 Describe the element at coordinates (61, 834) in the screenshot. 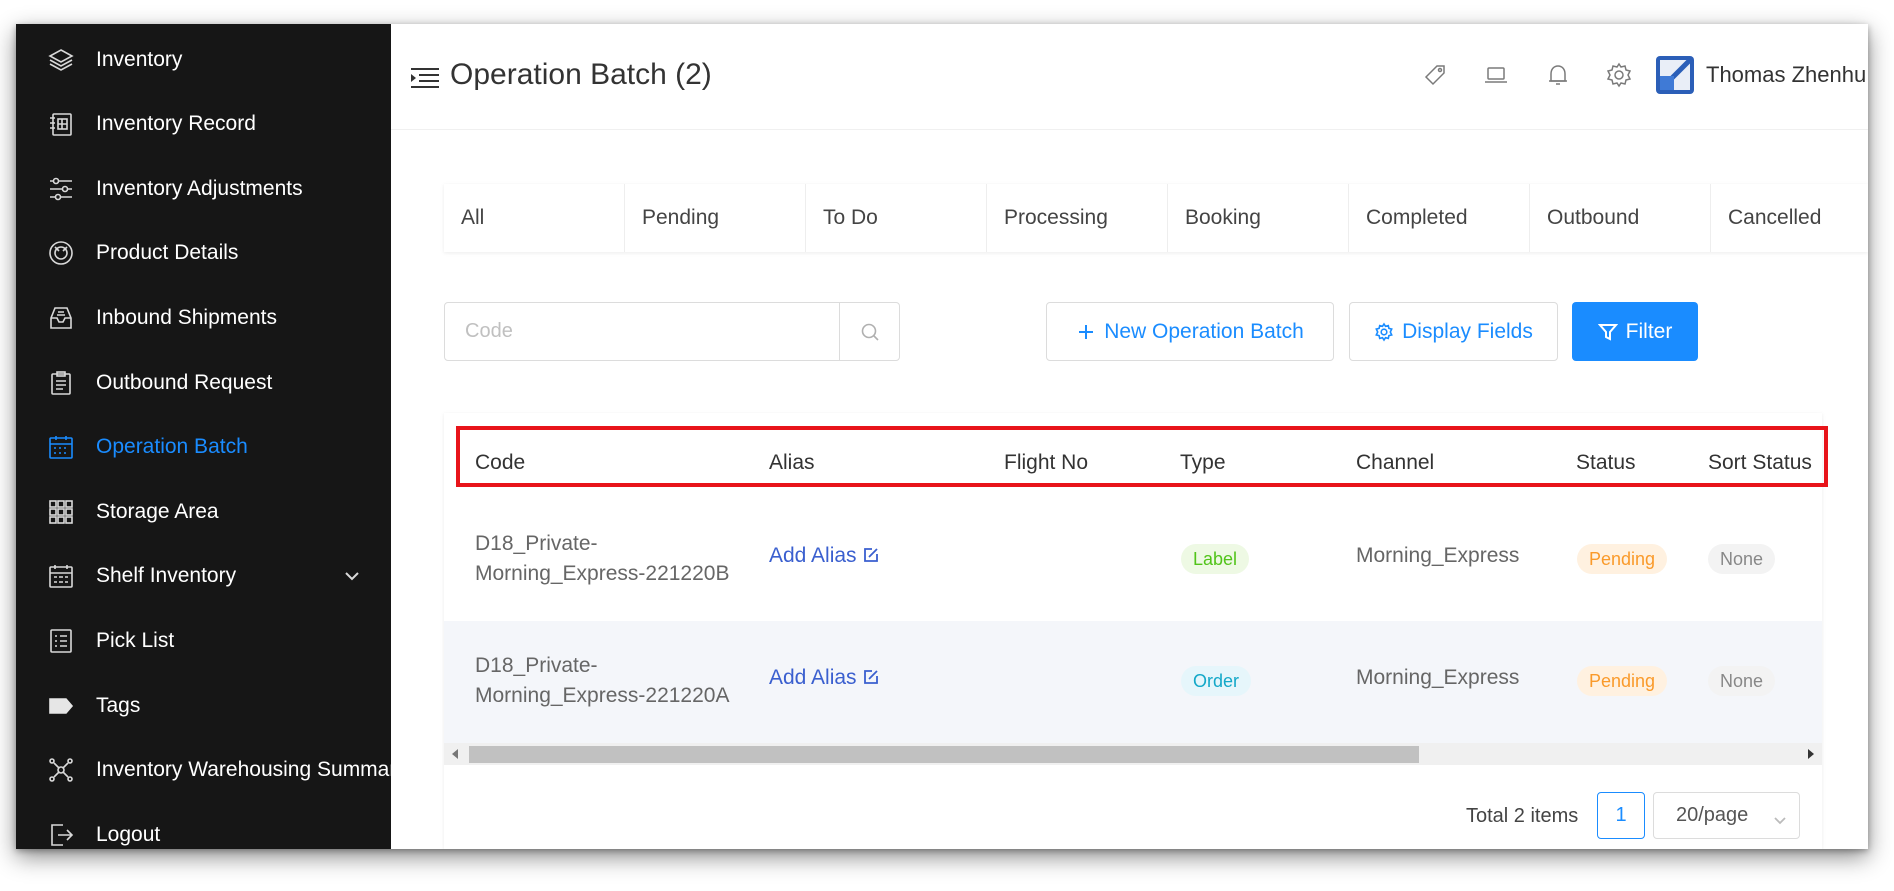

I see `logout-icon` at that location.